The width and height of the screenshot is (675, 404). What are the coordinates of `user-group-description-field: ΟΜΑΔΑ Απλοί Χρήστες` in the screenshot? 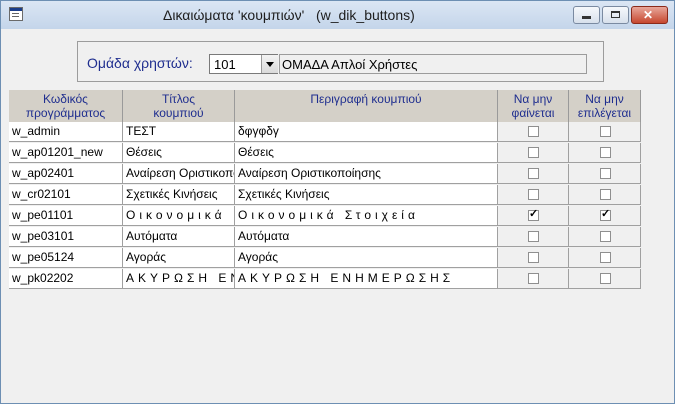 It's located at (433, 64).